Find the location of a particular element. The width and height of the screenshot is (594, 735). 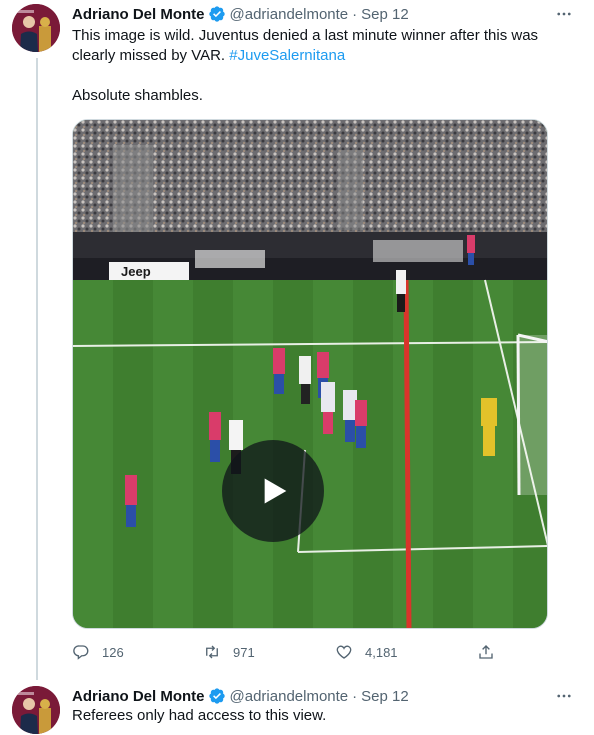

like-count: 4,181 is located at coordinates (381, 652).